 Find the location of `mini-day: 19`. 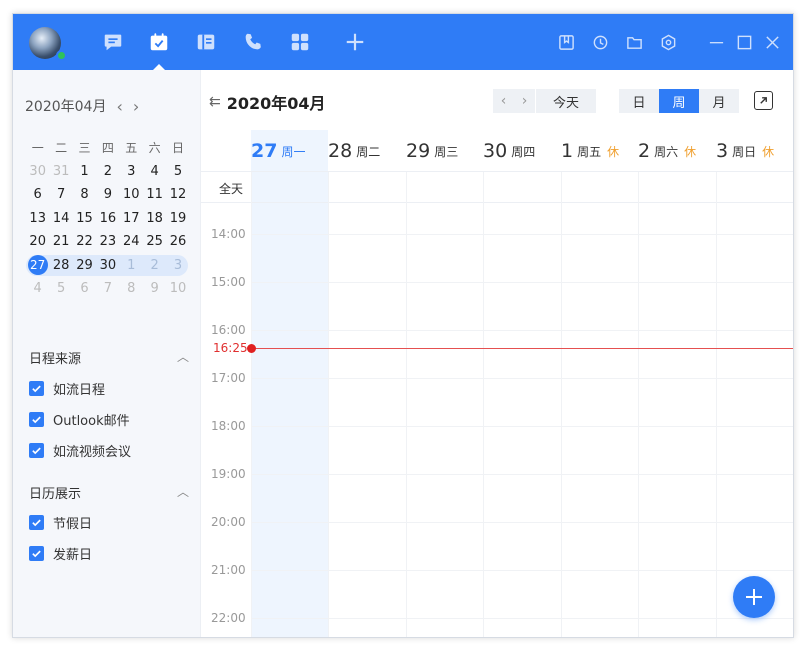

mini-day: 19 is located at coordinates (177, 218).